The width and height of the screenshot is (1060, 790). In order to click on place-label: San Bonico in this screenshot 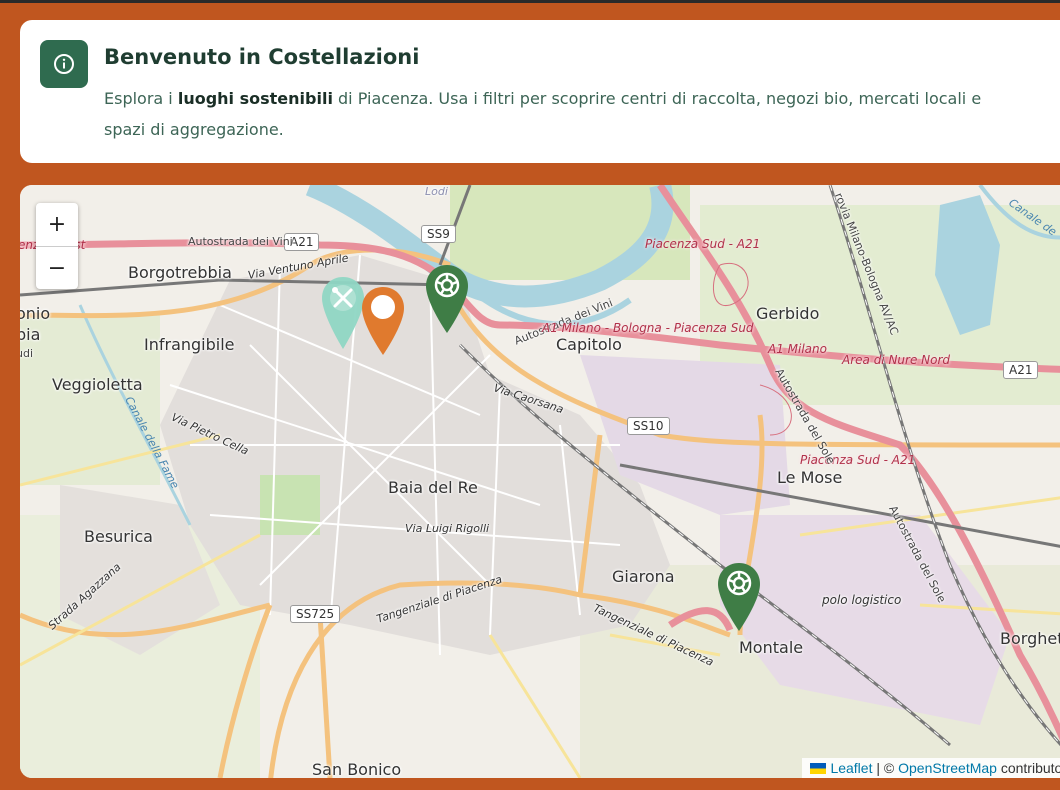, I will do `click(357, 769)`.